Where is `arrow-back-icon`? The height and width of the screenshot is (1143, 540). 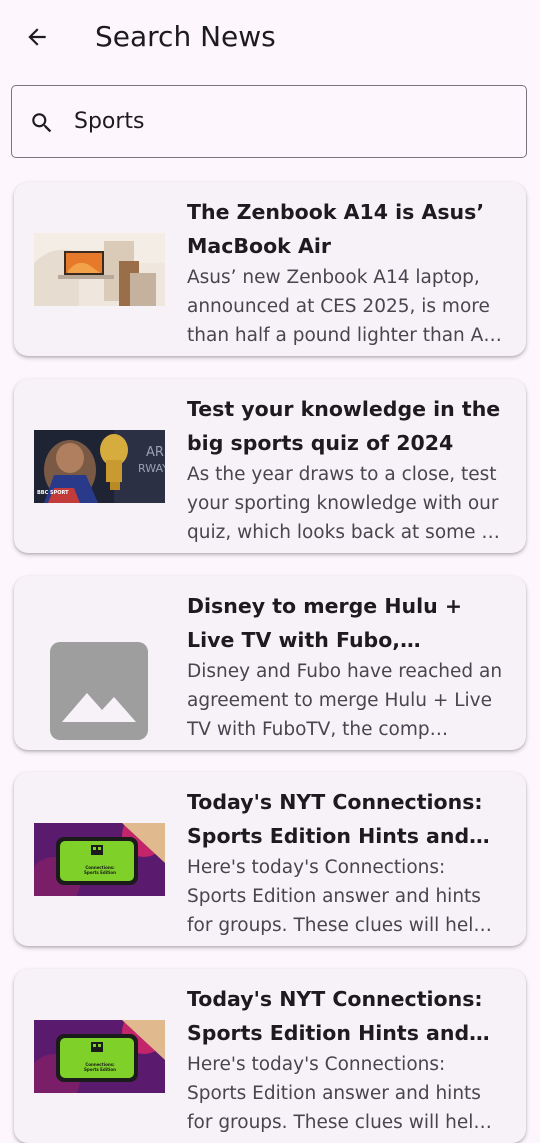 arrow-back-icon is located at coordinates (37, 37).